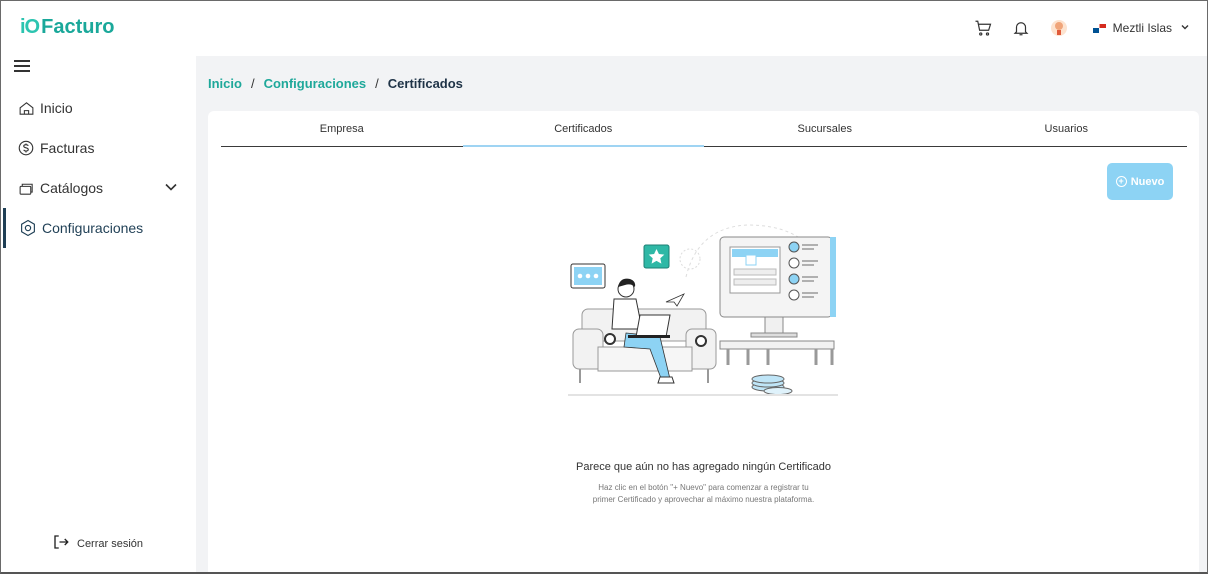  What do you see at coordinates (342, 128) in the screenshot?
I see `tab-empresa: Empresa` at bounding box center [342, 128].